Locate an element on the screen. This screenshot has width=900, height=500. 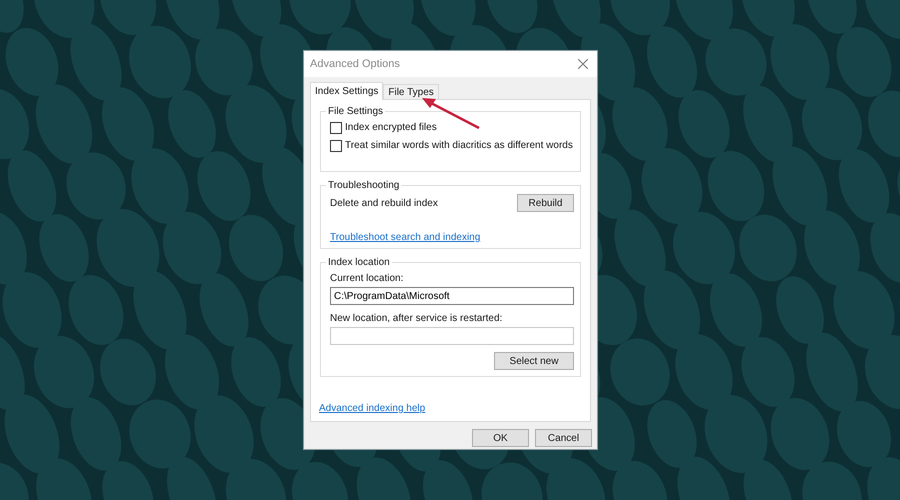
field-label: New location, after service is restarted: is located at coordinates (417, 318).